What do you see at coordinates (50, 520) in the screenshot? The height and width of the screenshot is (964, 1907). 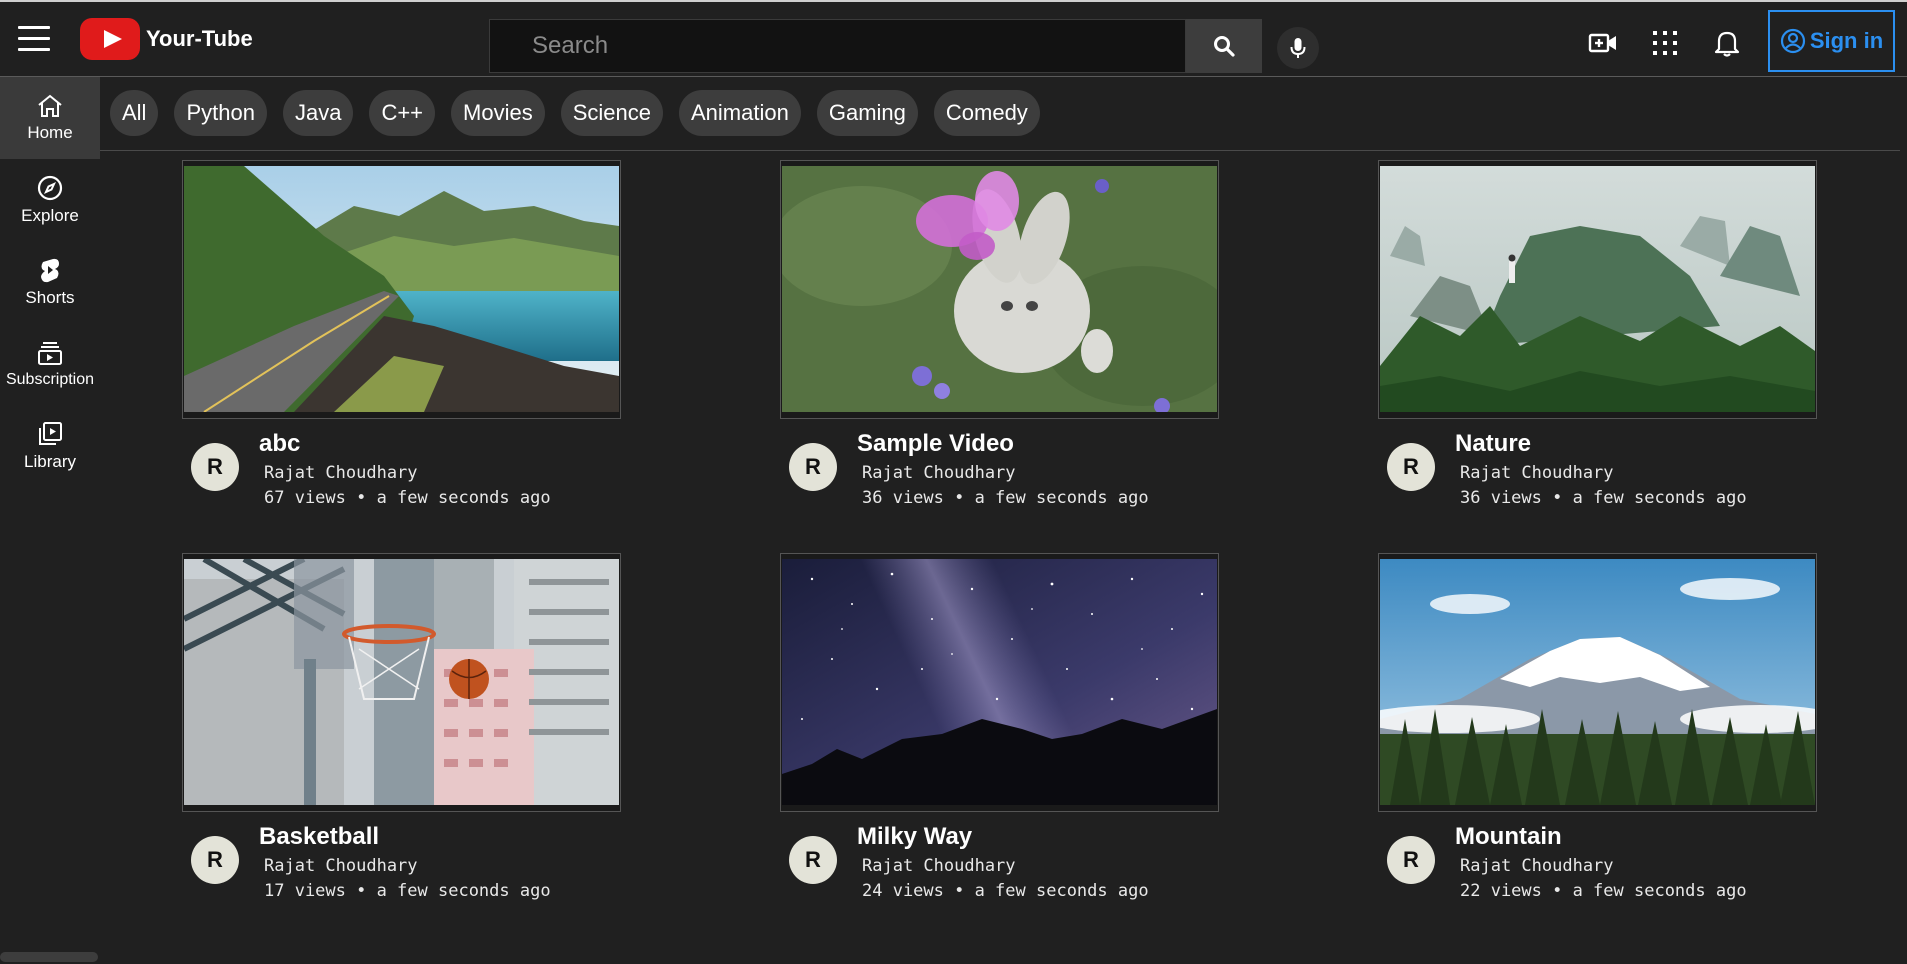 I see `sidebar: Home Explore Shorts Subscription Library` at bounding box center [50, 520].